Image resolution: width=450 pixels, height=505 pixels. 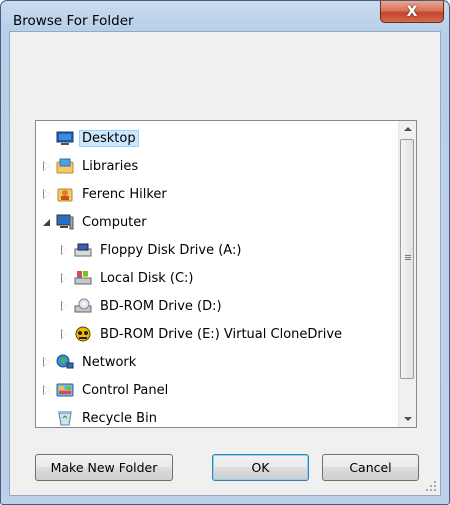 What do you see at coordinates (119, 418) in the screenshot?
I see `tree-item-label: Recycle Bin` at bounding box center [119, 418].